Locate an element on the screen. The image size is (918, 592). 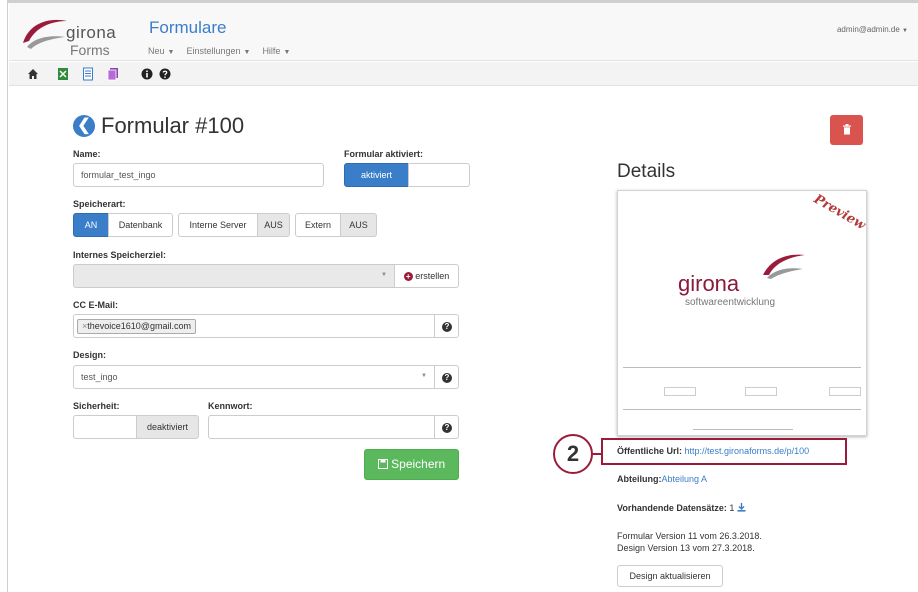
storage-on-button: AN is located at coordinates (91, 225).